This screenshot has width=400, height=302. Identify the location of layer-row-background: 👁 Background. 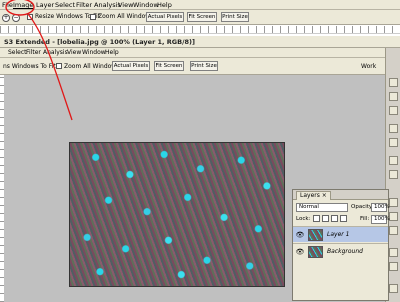
(340, 251).